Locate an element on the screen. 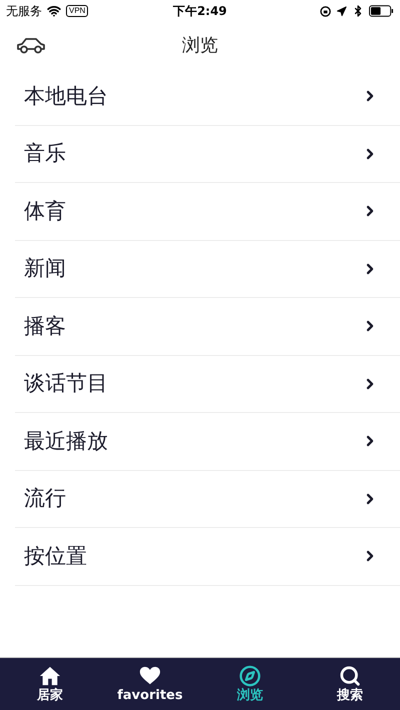  home-icon is located at coordinates (50, 675).